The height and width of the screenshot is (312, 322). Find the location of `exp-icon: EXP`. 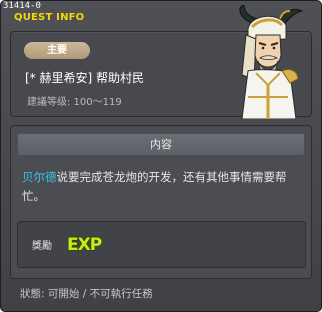

exp-icon: EXP is located at coordinates (84, 244).